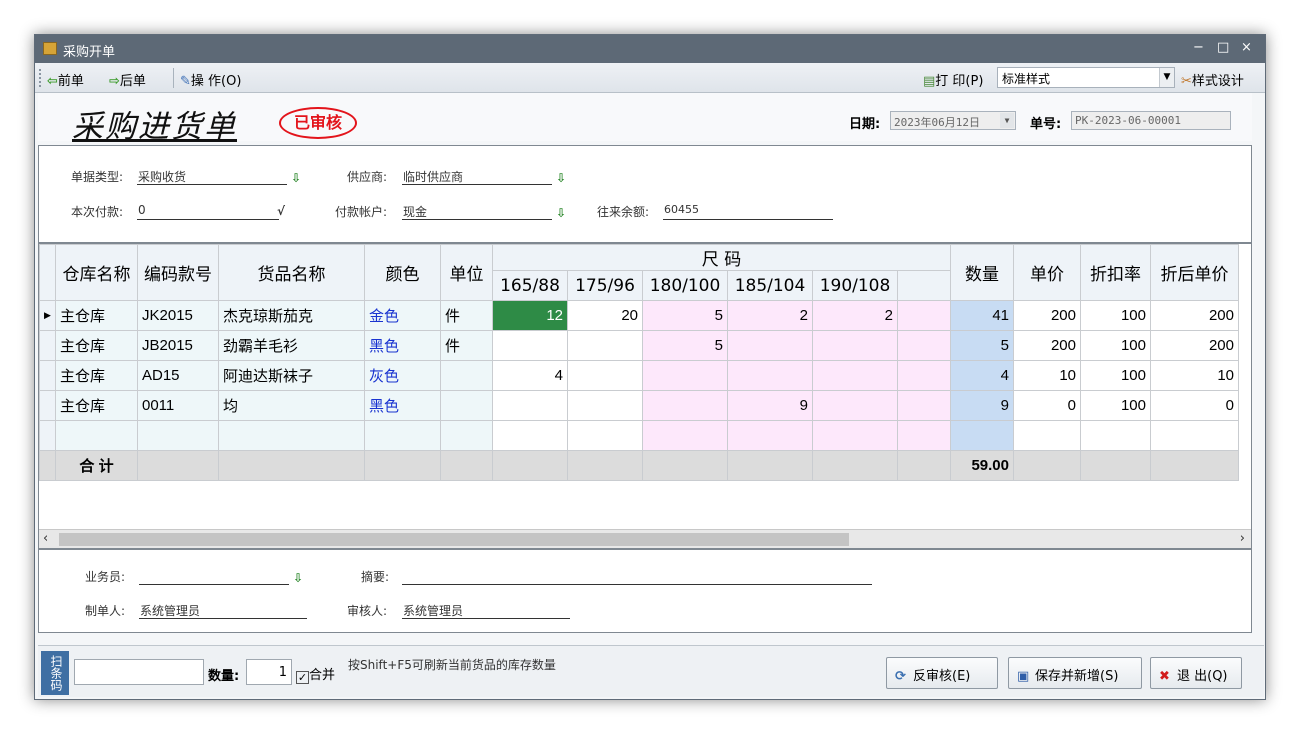 The height and width of the screenshot is (734, 1300). Describe the element at coordinates (402, 315) in the screenshot. I see `cell-color: 金色` at that location.